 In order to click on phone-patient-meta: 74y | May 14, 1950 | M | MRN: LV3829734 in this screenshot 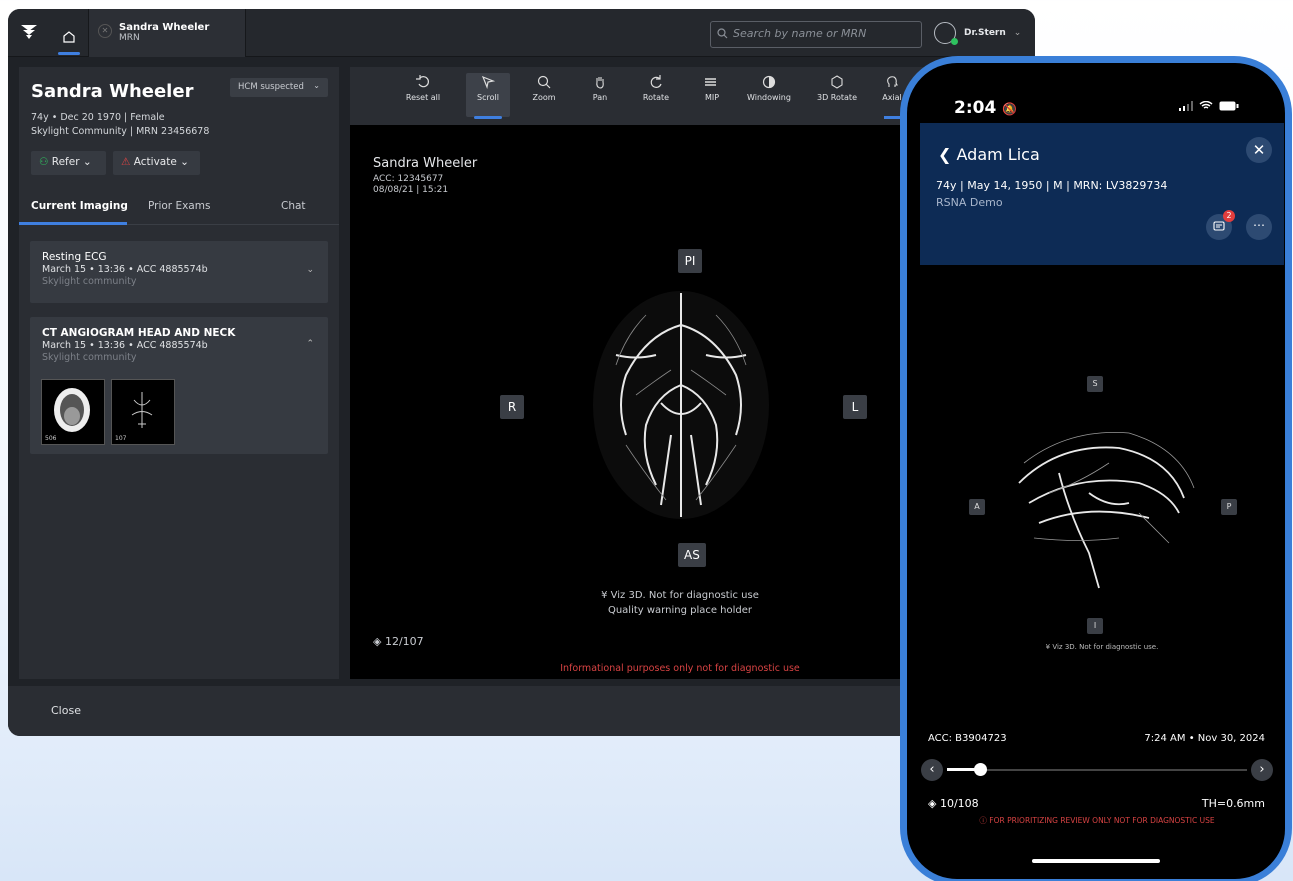, I will do `click(1052, 185)`.